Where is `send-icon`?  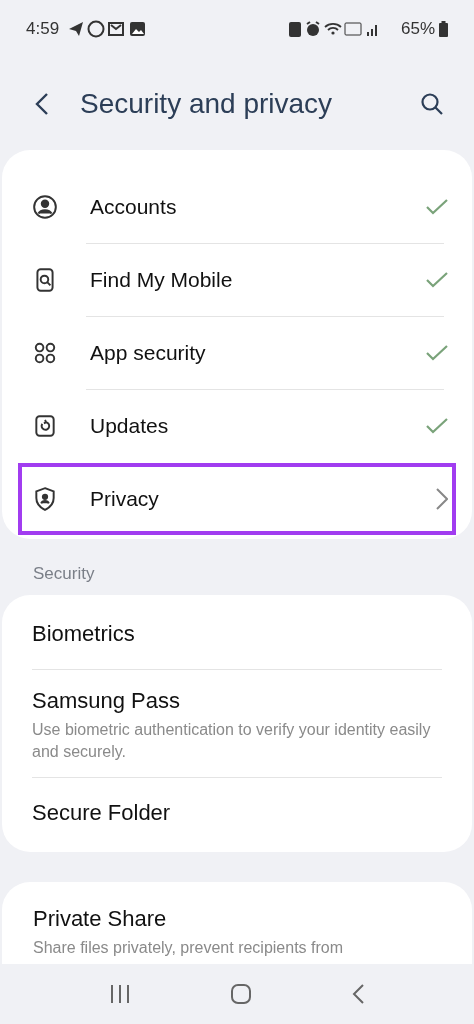 send-icon is located at coordinates (76, 29).